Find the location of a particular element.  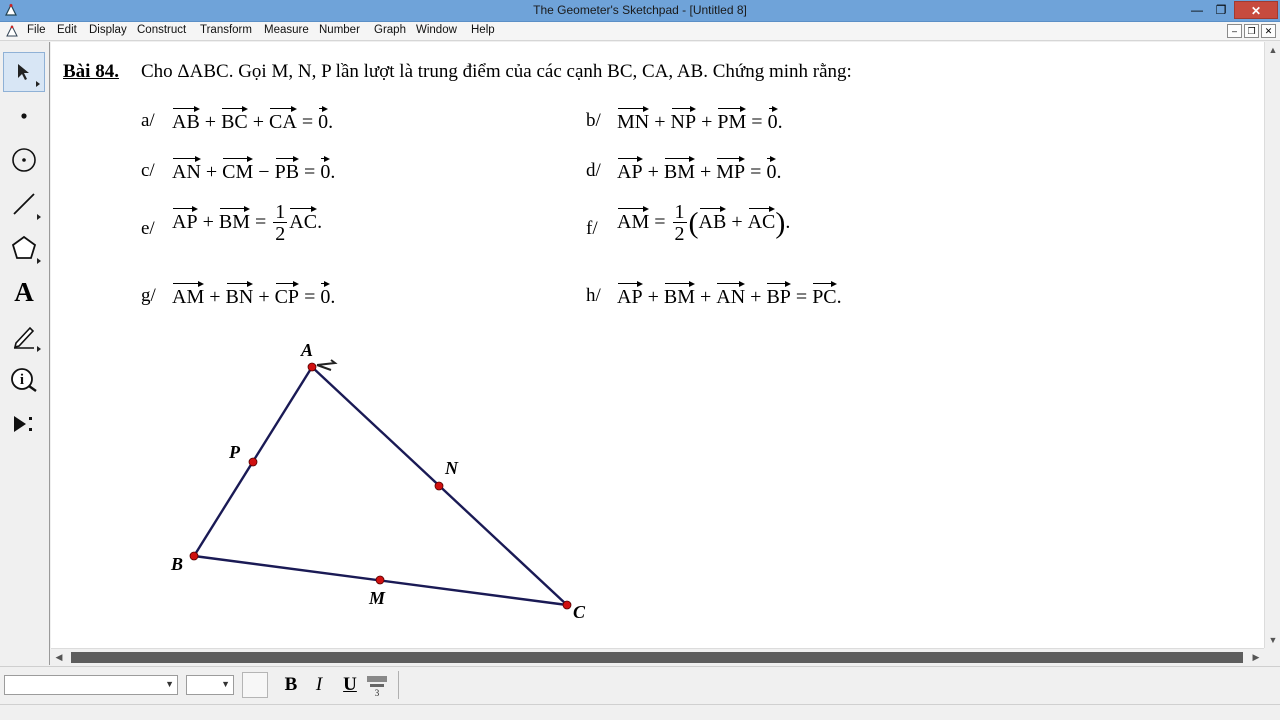

marker-tool is located at coordinates (24, 336).